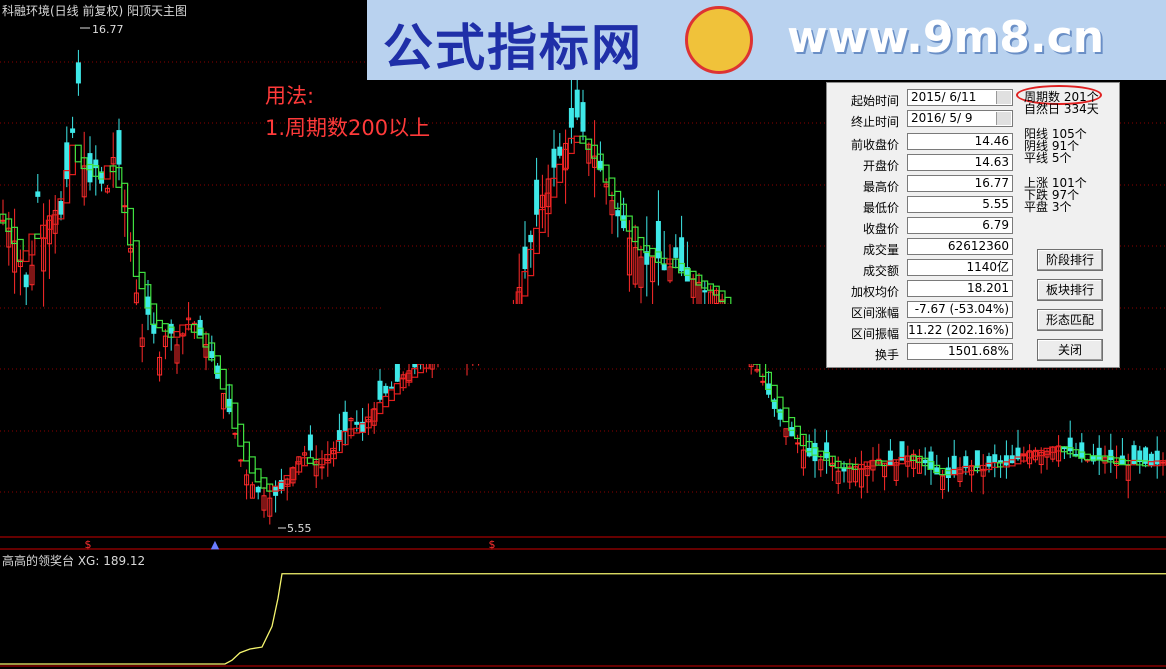 The width and height of the screenshot is (1166, 669). Describe the element at coordinates (960, 97) in the screenshot. I see `start-date-field: 2015/ 6/11` at that location.